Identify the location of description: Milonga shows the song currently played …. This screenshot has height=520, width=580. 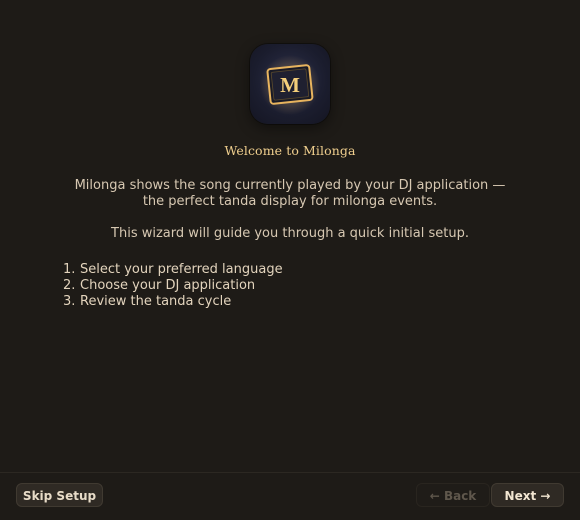
(290, 210).